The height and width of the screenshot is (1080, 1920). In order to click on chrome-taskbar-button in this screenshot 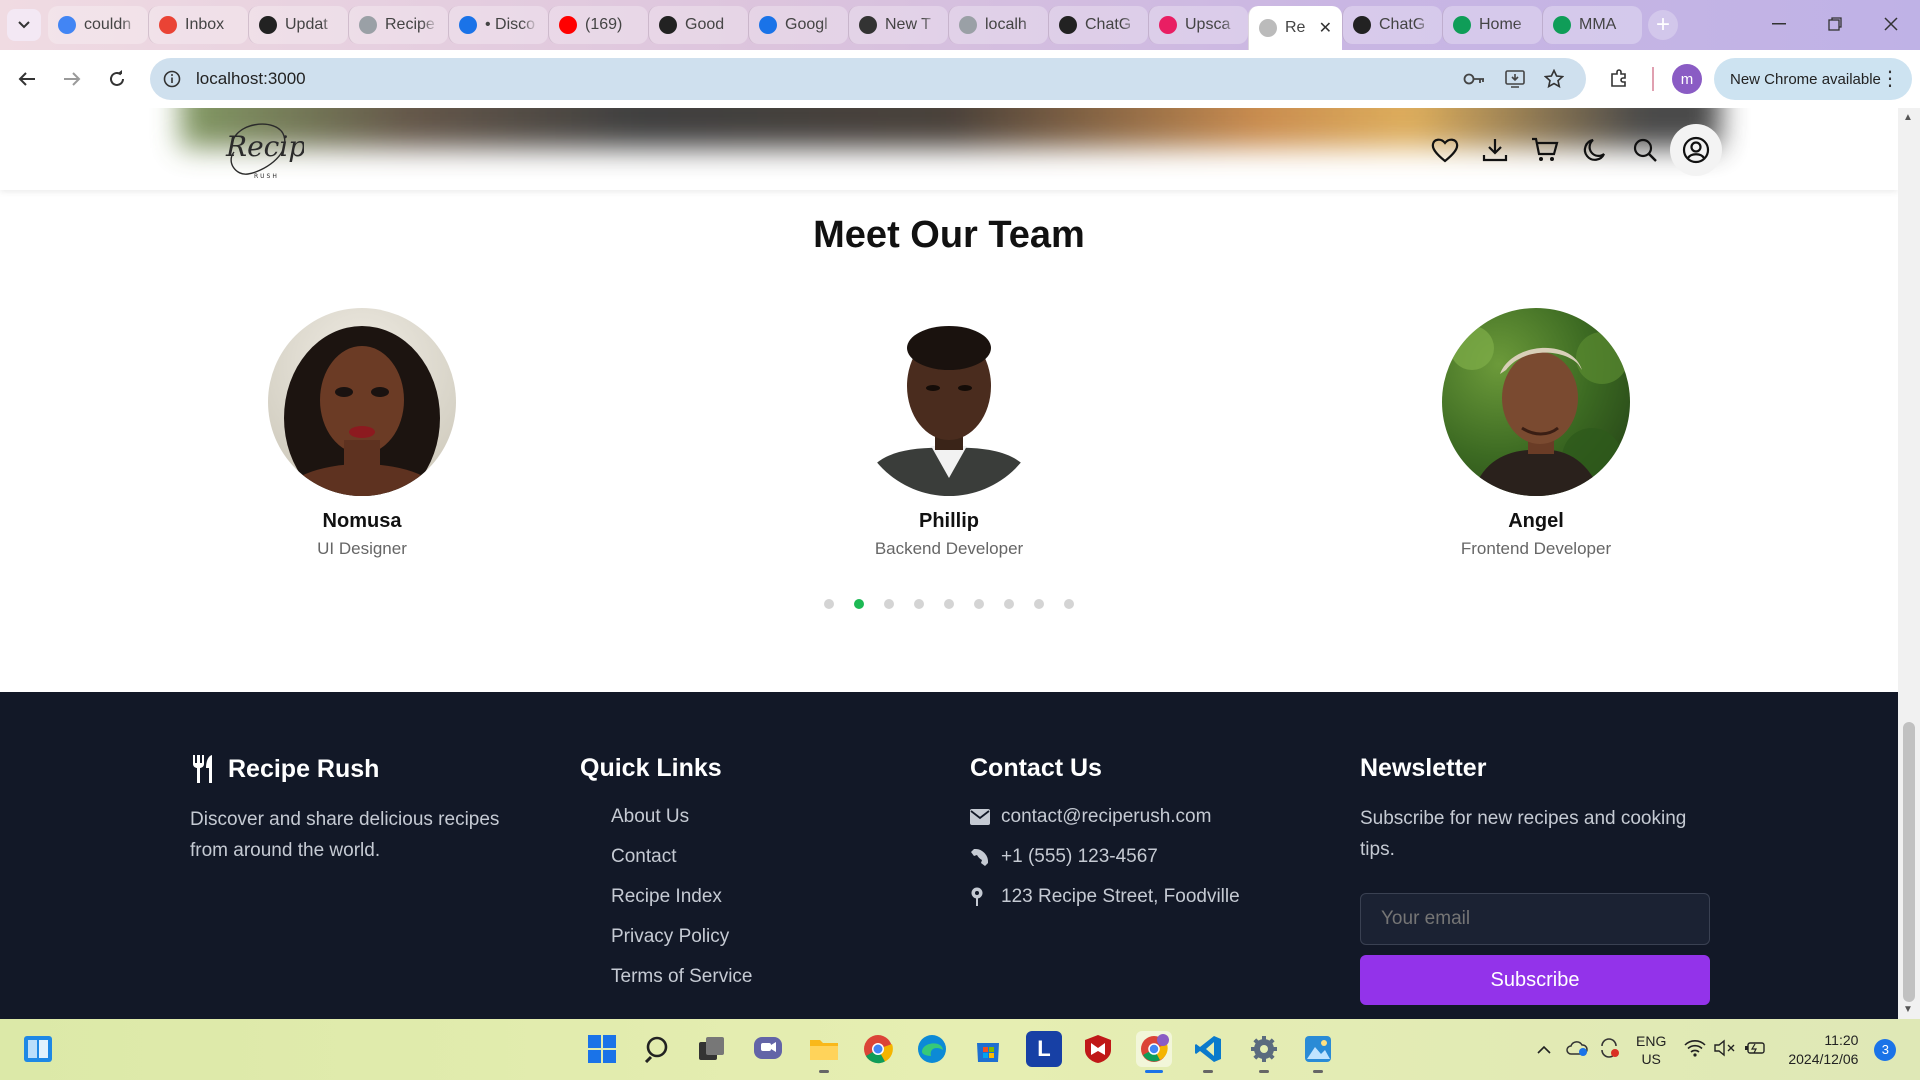, I will do `click(878, 1049)`.